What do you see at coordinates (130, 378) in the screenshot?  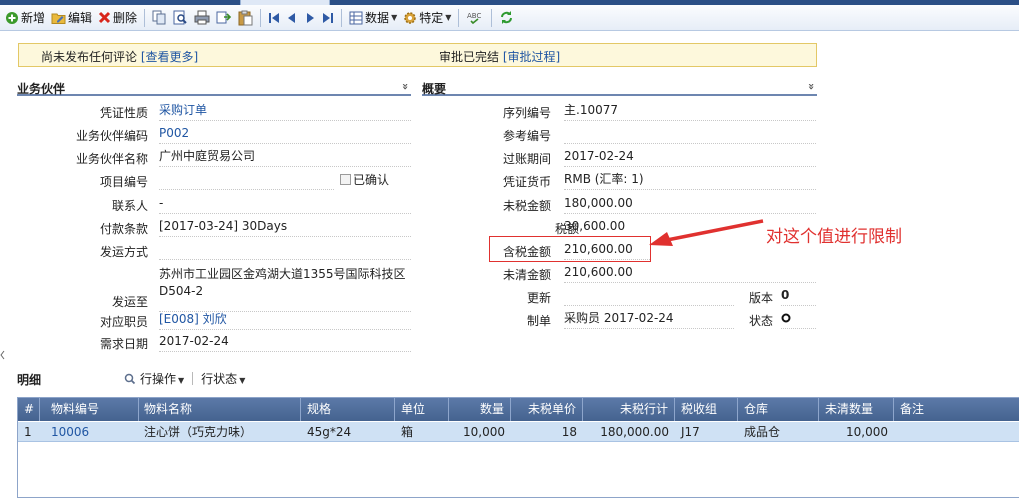 I see `search-icon` at bounding box center [130, 378].